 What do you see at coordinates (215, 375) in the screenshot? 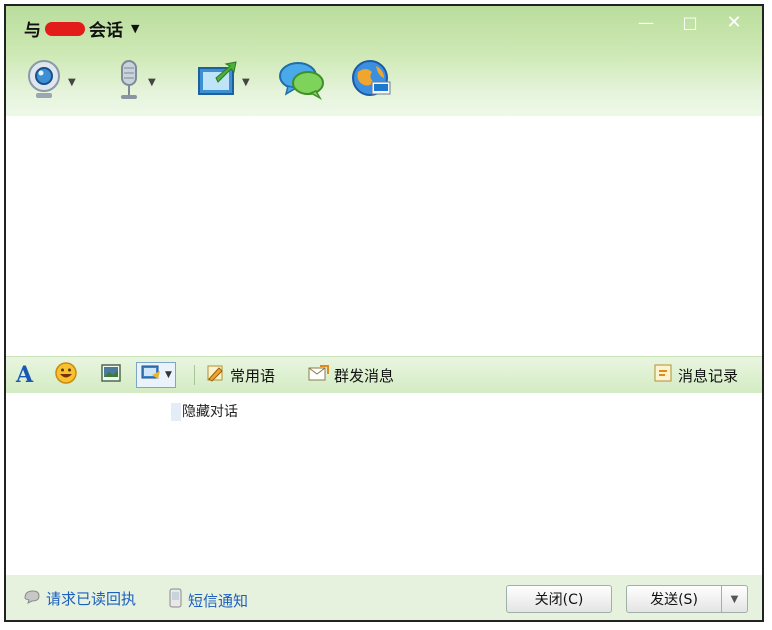
I see `pencil-note-icon` at bounding box center [215, 375].